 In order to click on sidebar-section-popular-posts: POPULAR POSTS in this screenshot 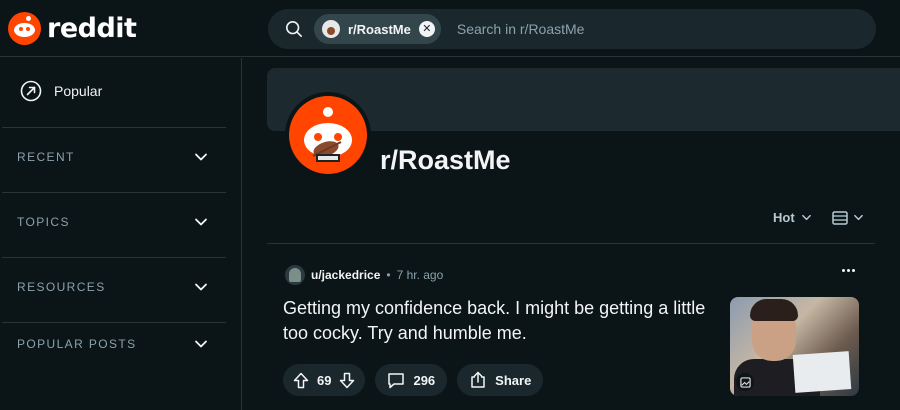, I will do `click(113, 344)`.